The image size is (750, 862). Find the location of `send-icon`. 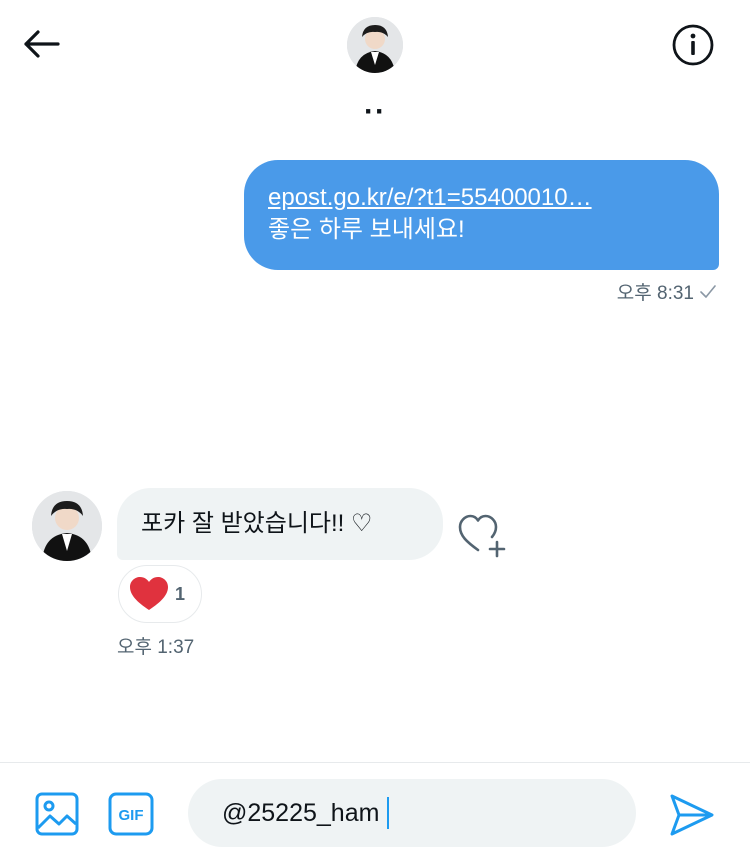

send-icon is located at coordinates (692, 815).